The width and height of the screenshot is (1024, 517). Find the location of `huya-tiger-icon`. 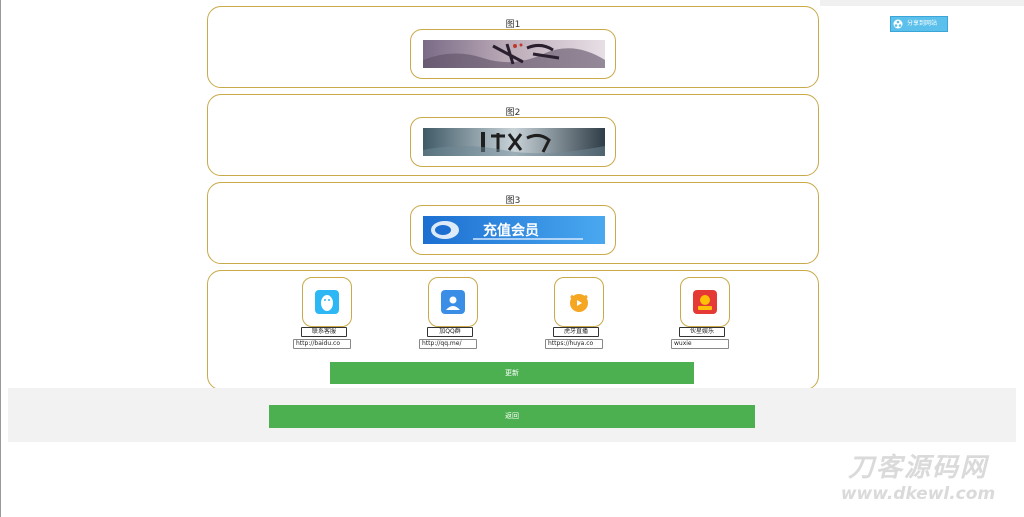

huya-tiger-icon is located at coordinates (579, 302).